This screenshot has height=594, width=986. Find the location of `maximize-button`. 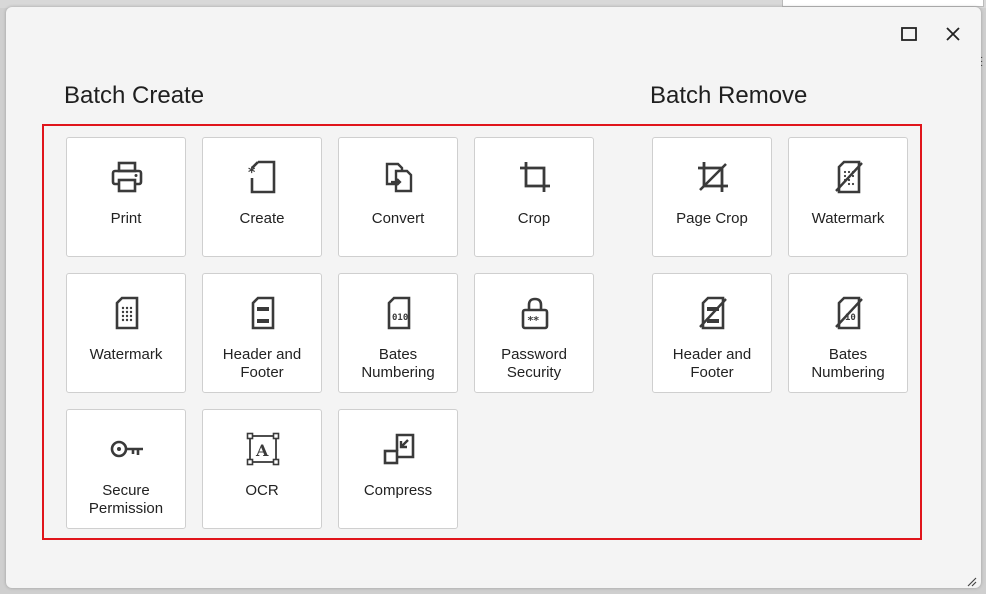

maximize-button is located at coordinates (909, 34).